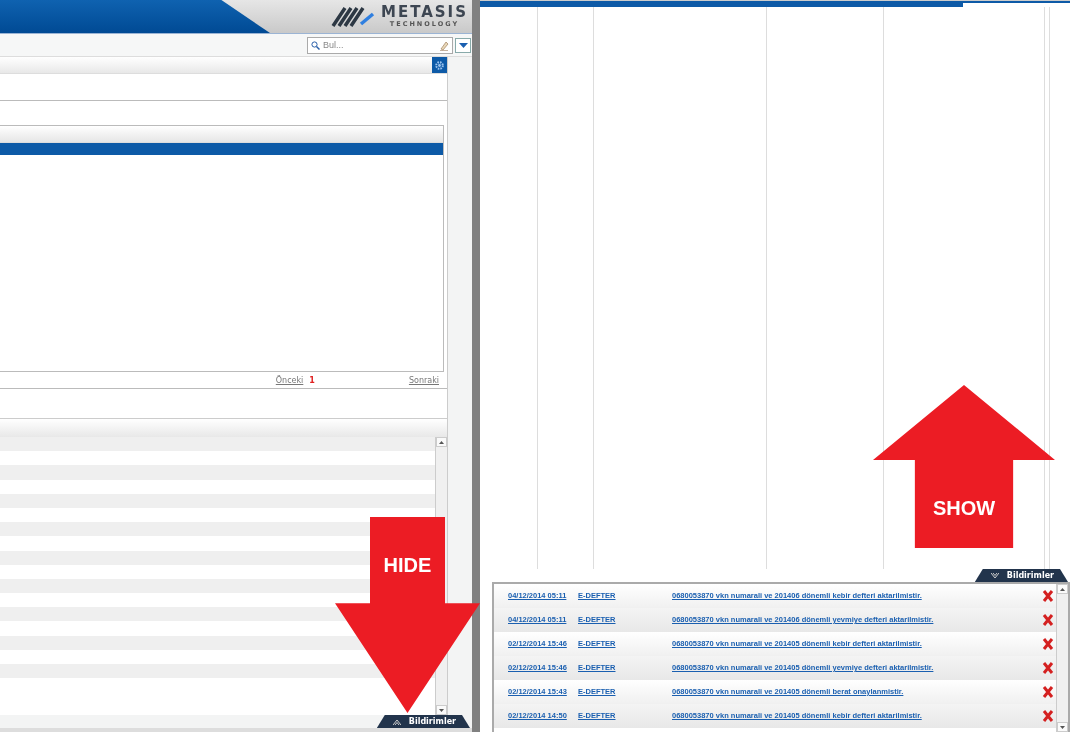 The width and height of the screenshot is (1070, 732). Describe the element at coordinates (964, 508) in the screenshot. I see `annotation-label: SHOW` at that location.